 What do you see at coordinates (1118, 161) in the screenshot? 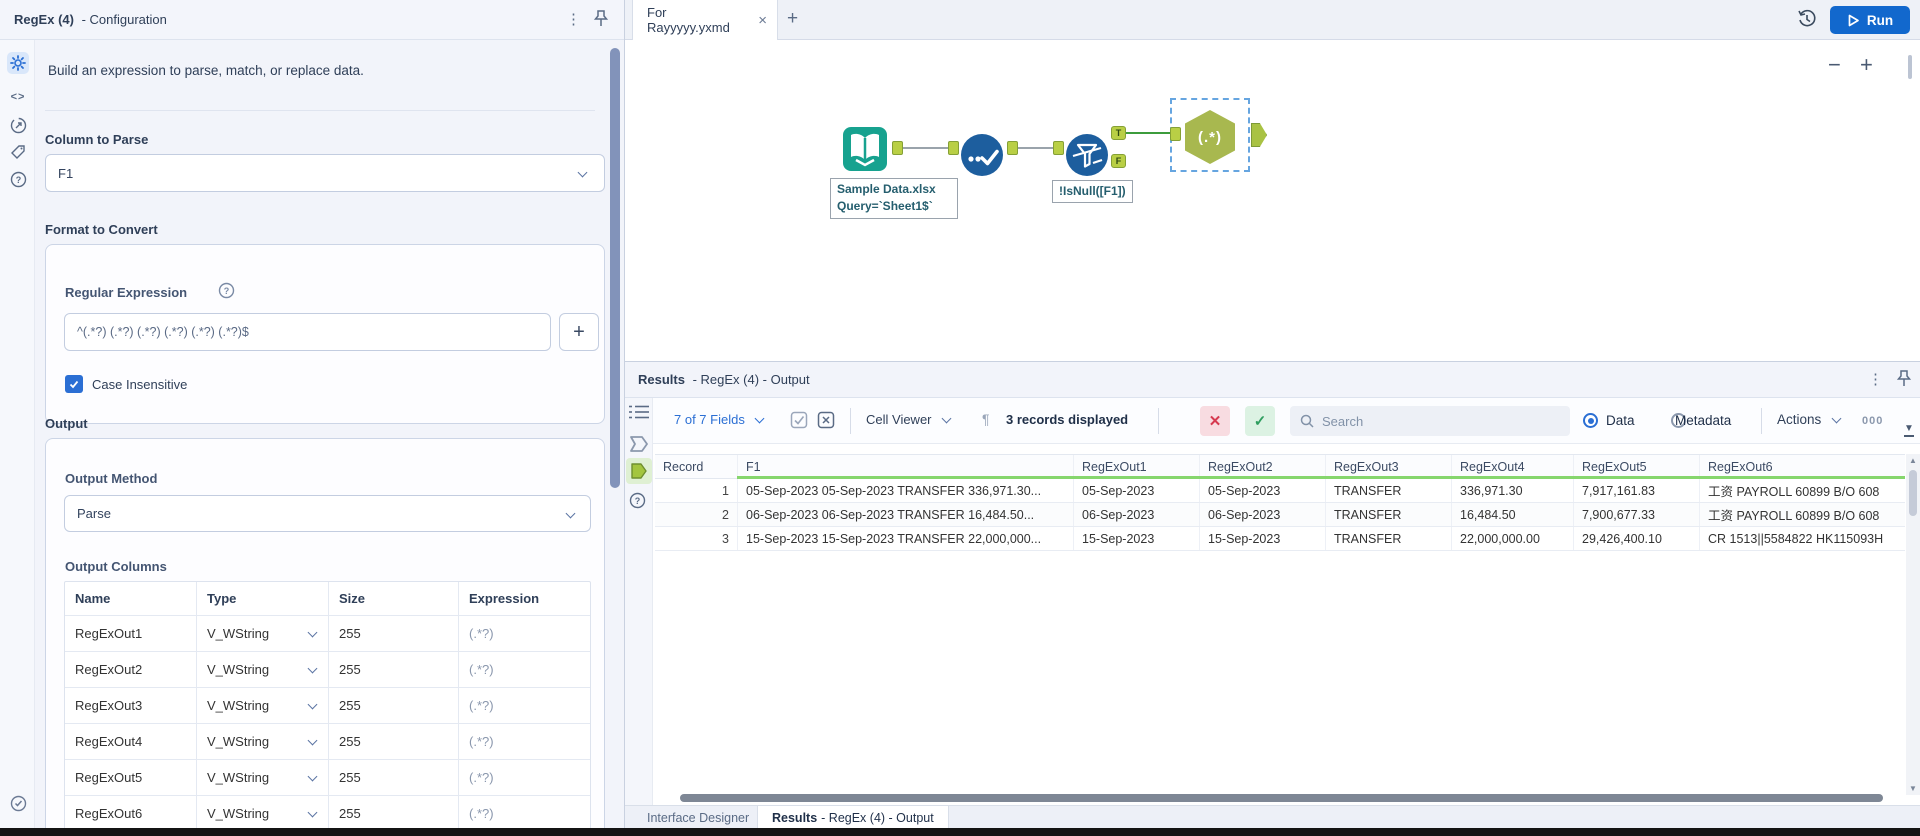
I see `filter-false-anchor: F` at bounding box center [1118, 161].